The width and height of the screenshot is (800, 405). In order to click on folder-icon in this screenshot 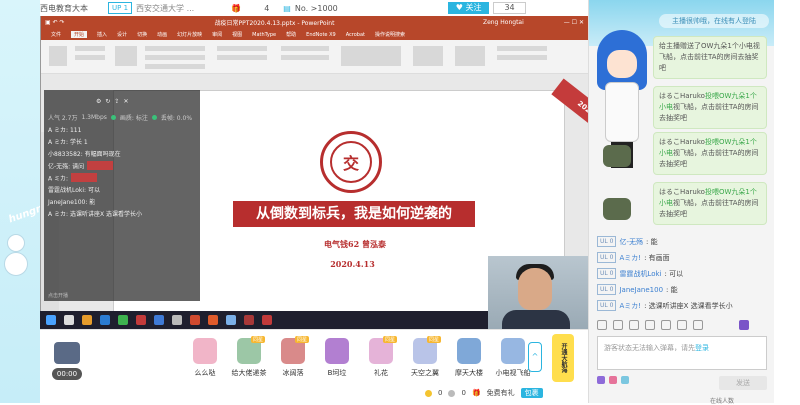, I will do `click(87, 320)`.